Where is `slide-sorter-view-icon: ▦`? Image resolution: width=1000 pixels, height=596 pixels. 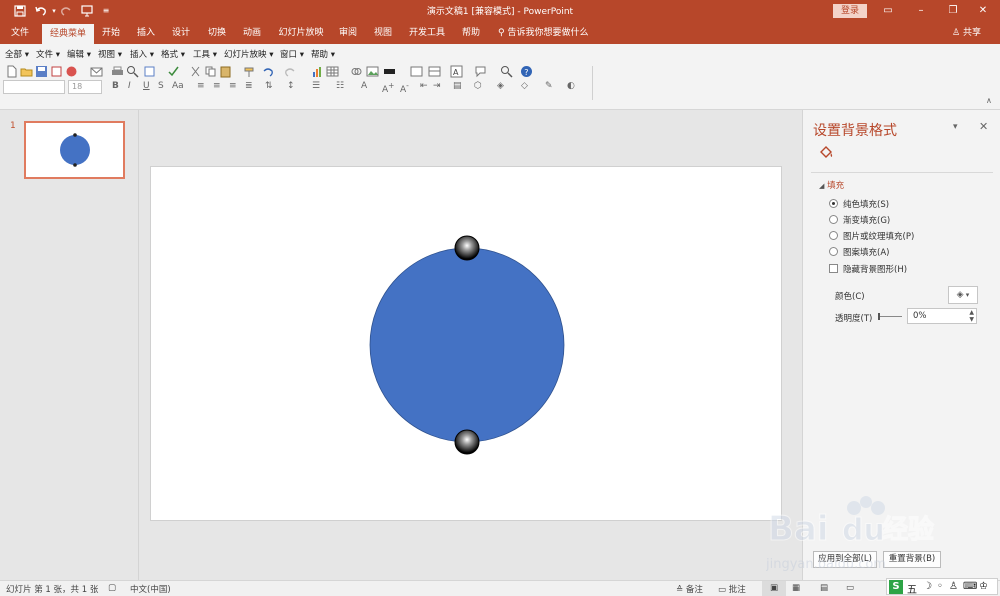
slide-sorter-view-icon: ▦ is located at coordinates (796, 588).